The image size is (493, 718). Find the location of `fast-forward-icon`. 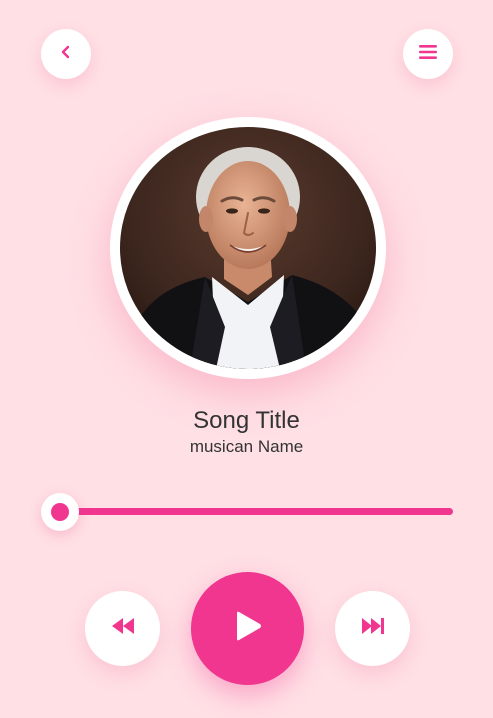

fast-forward-icon is located at coordinates (373, 628).